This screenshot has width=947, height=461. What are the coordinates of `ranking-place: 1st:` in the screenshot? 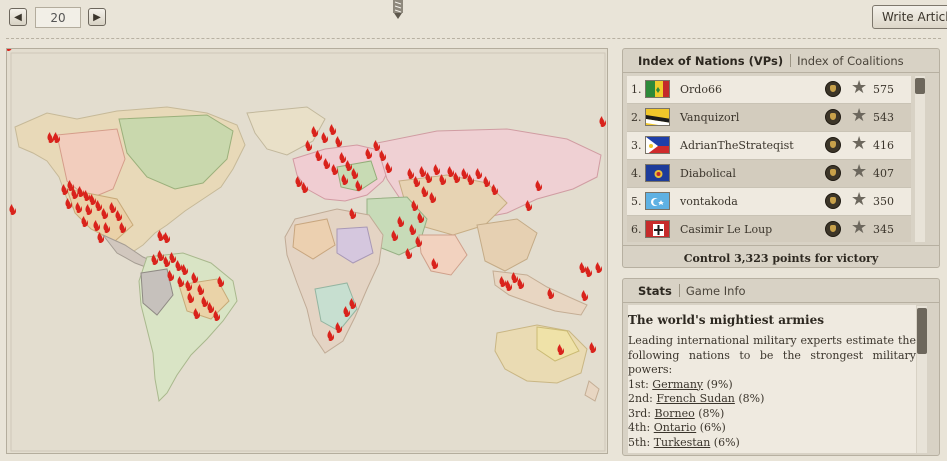 It's located at (638, 384).